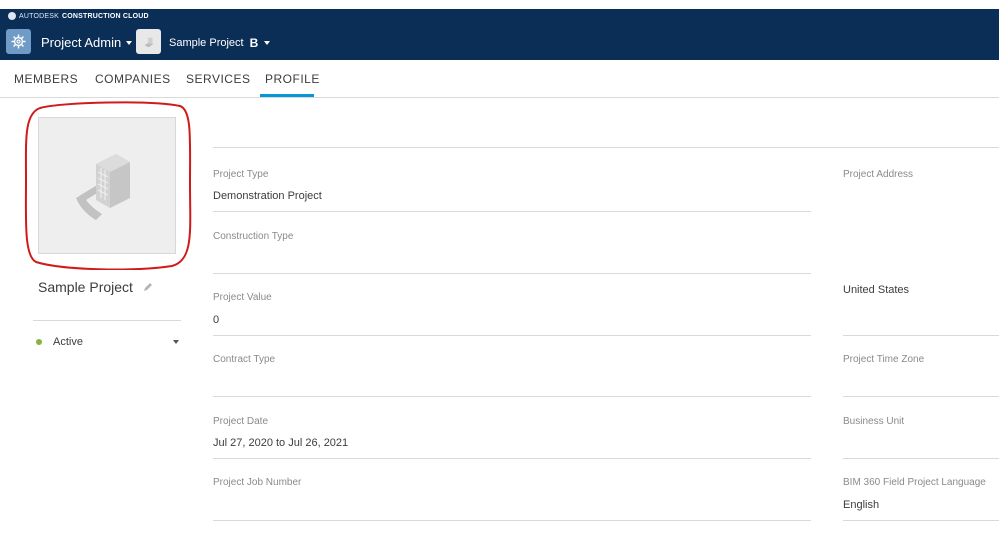  I want to click on pencil-icon, so click(148, 287).